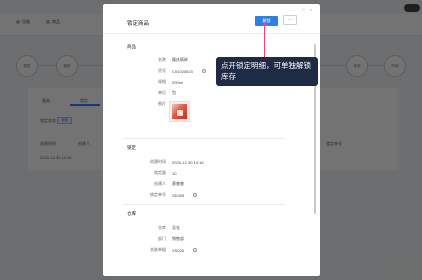 The width and height of the screenshot is (422, 280). What do you see at coordinates (162, 59) in the screenshot?
I see `field-label: 名称` at bounding box center [162, 59].